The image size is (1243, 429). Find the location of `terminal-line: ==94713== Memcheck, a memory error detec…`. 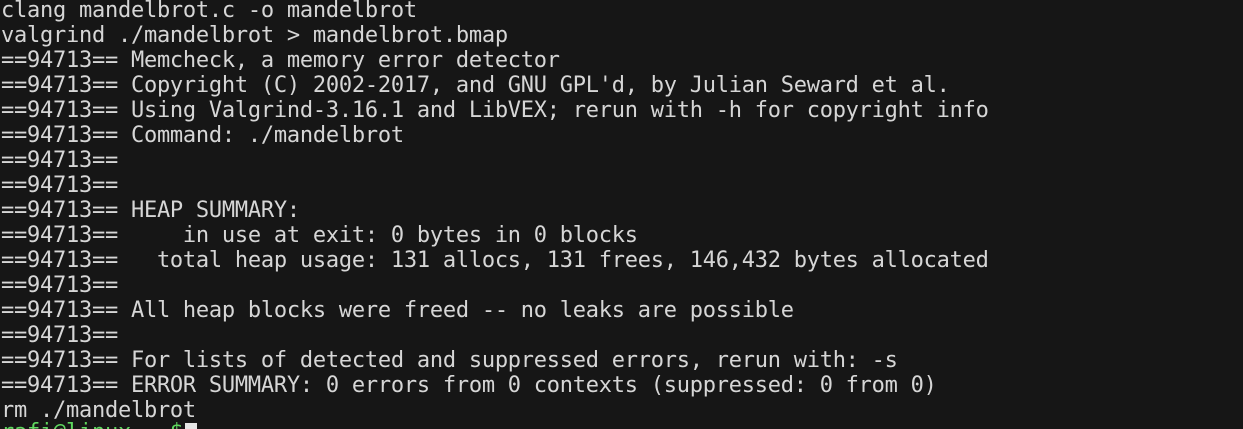

terminal-line: ==94713== Memcheck, a memory error detec… is located at coordinates (280, 60).